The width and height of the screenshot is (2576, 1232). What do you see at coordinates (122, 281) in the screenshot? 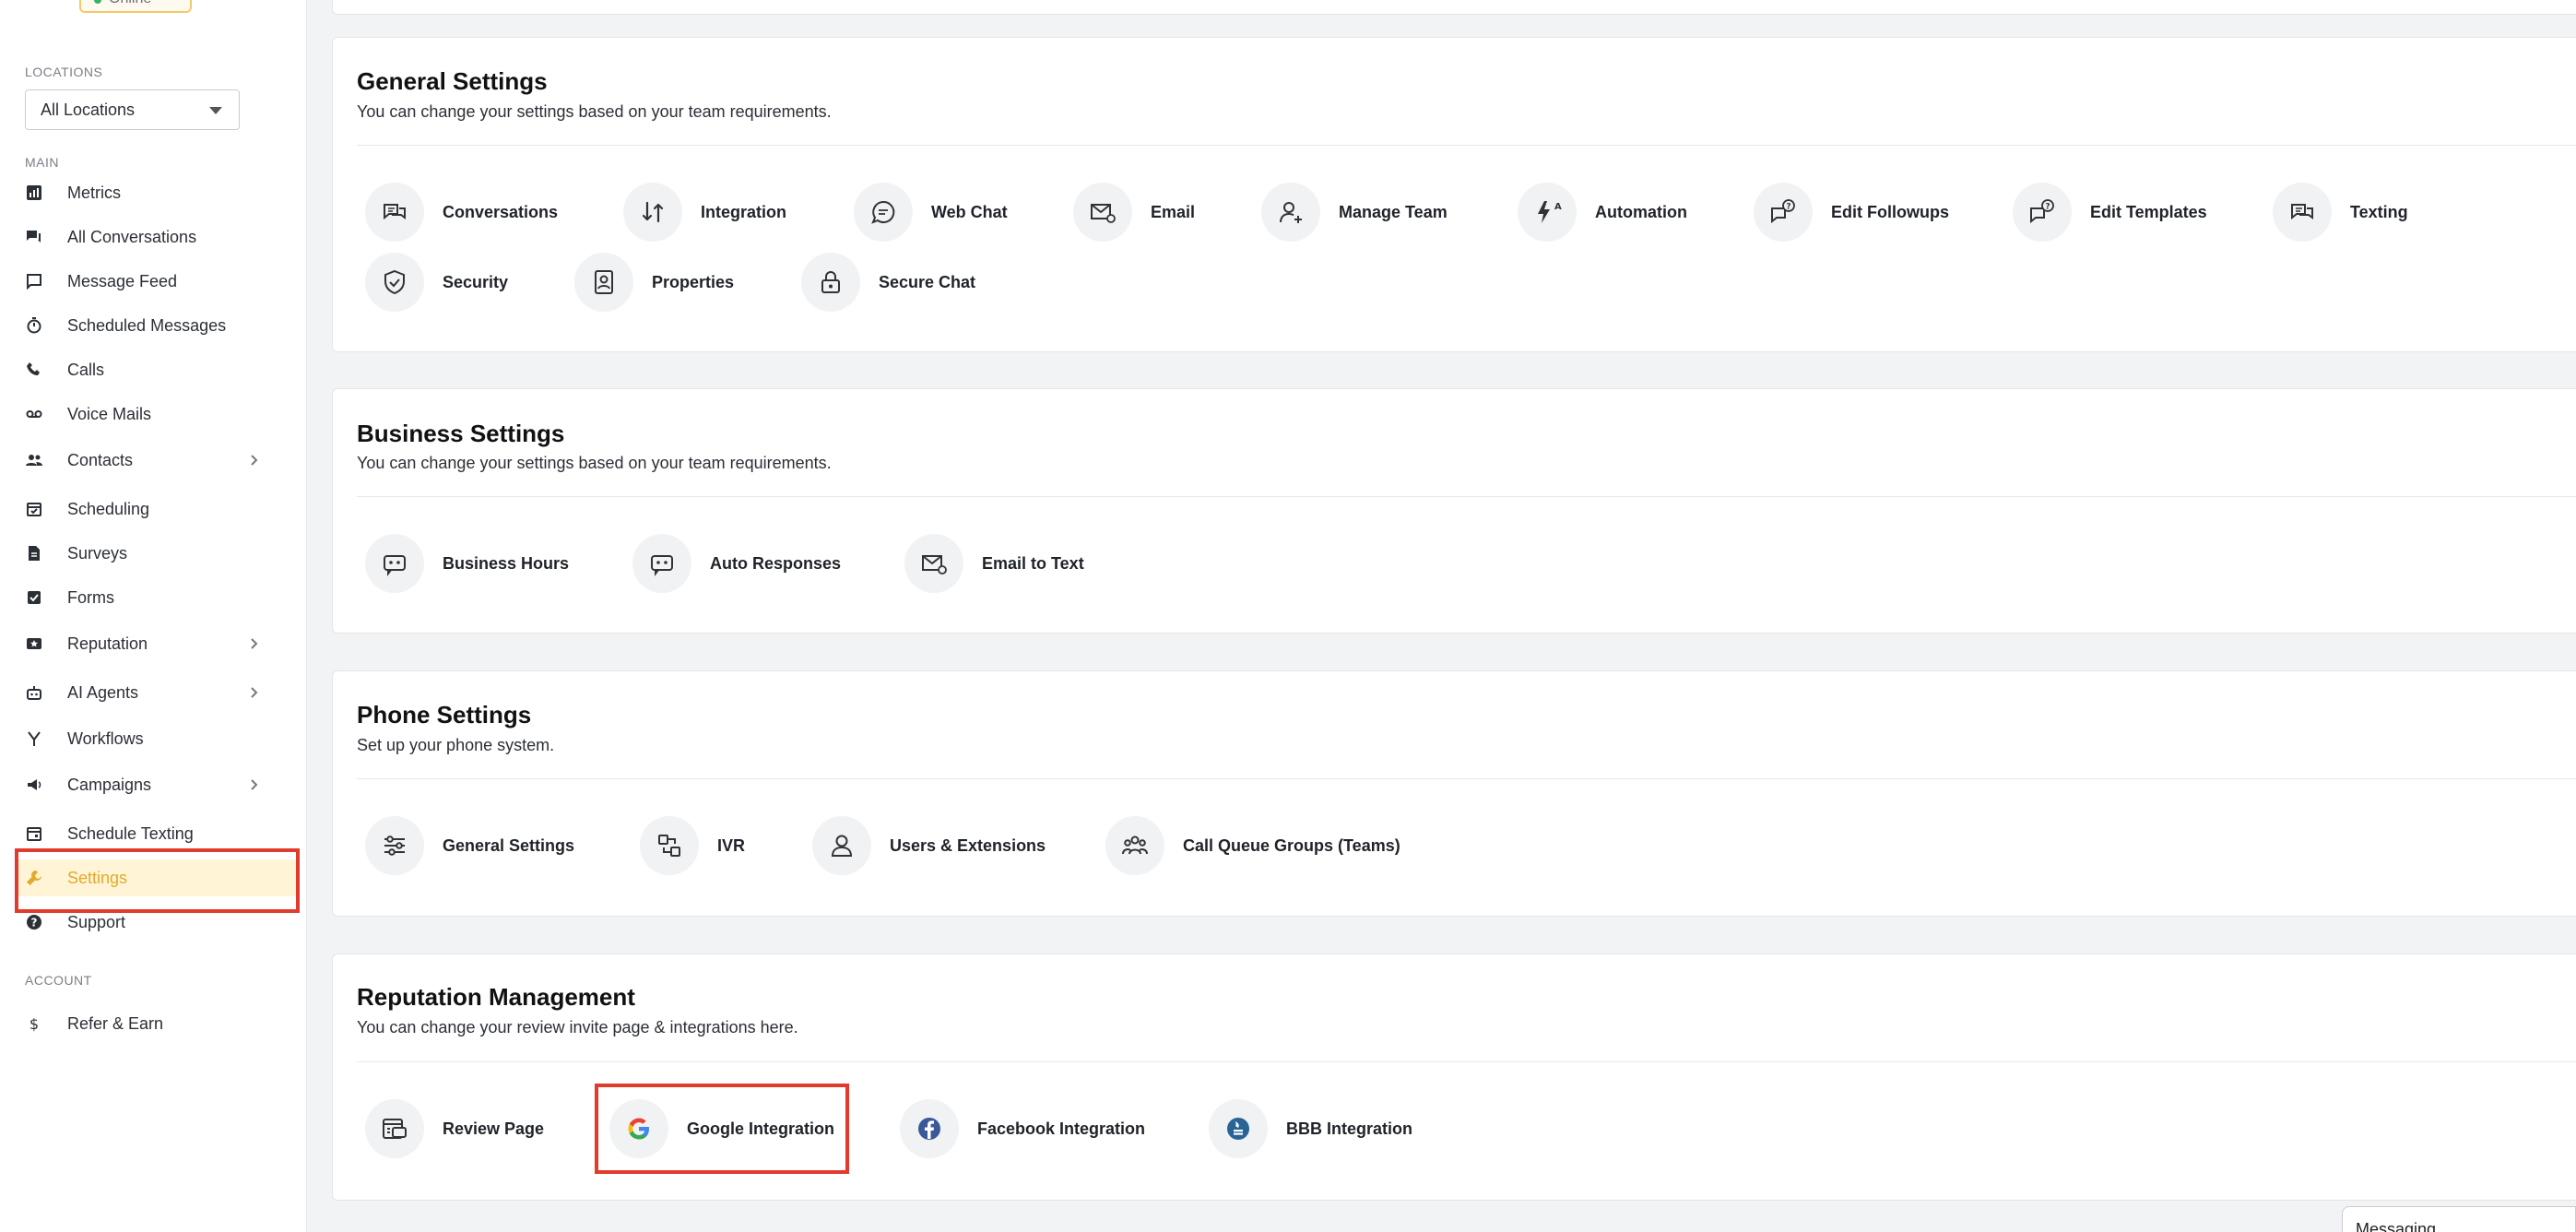
I see `sidebar-item-label: Message Feed` at bounding box center [122, 281].